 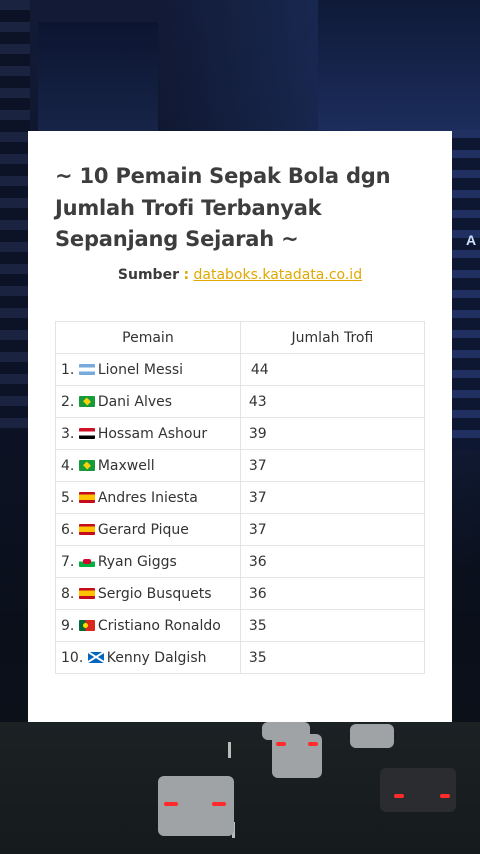 I want to click on table-row: 4. Maxwell 37, so click(x=240, y=465).